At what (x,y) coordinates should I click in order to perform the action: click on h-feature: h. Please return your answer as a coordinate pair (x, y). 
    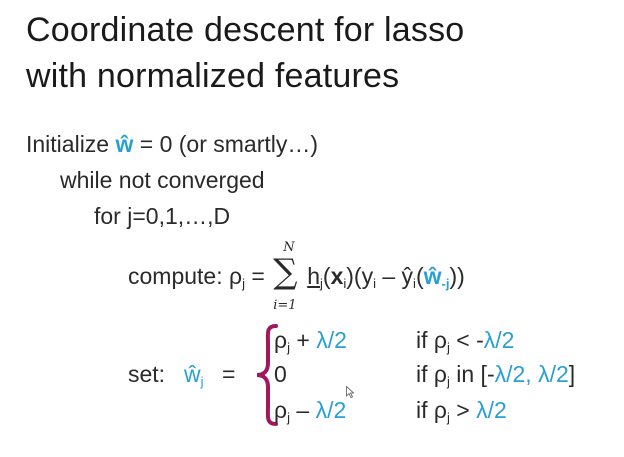
    Looking at the image, I should click on (313, 276).